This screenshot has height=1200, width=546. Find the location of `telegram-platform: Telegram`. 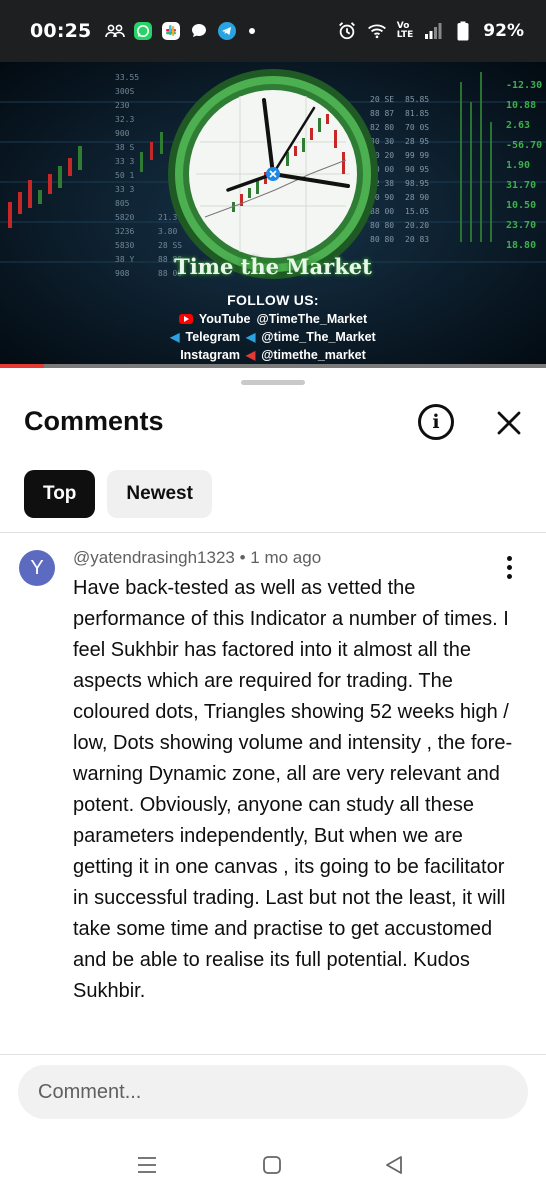

telegram-platform: Telegram is located at coordinates (213, 337).